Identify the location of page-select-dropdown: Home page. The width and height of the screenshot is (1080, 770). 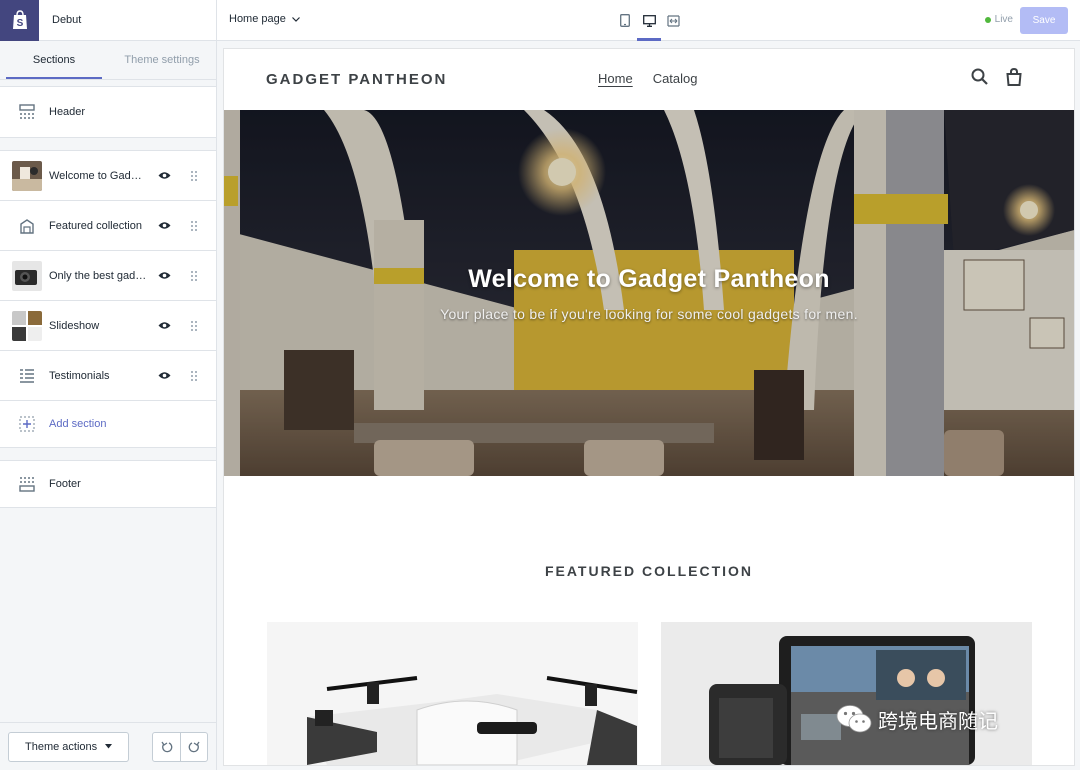
(264, 19).